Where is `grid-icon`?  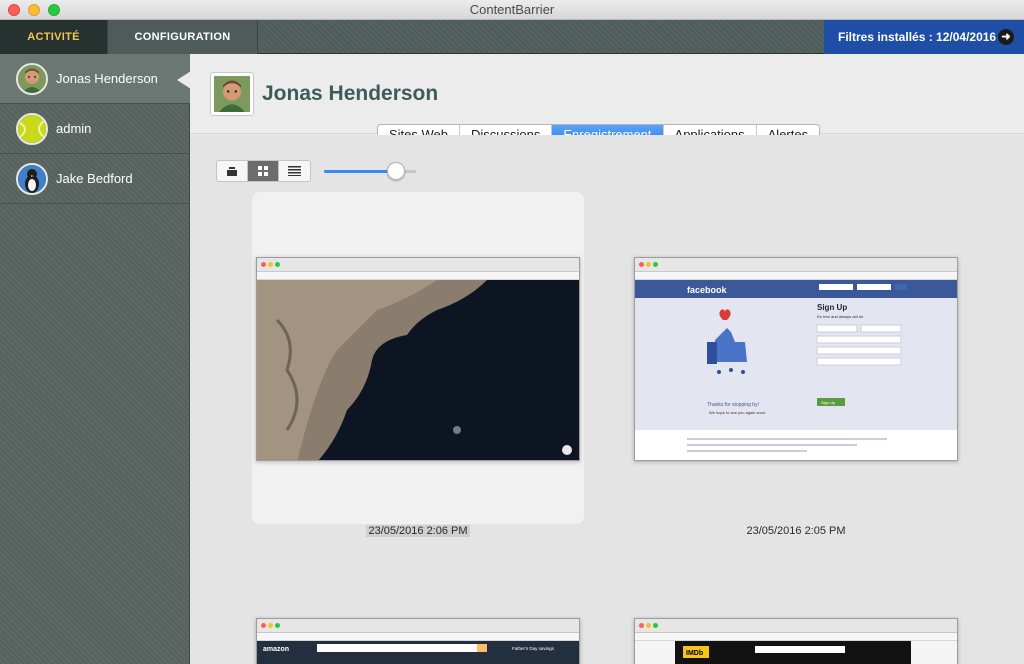
grid-icon is located at coordinates (263, 171).